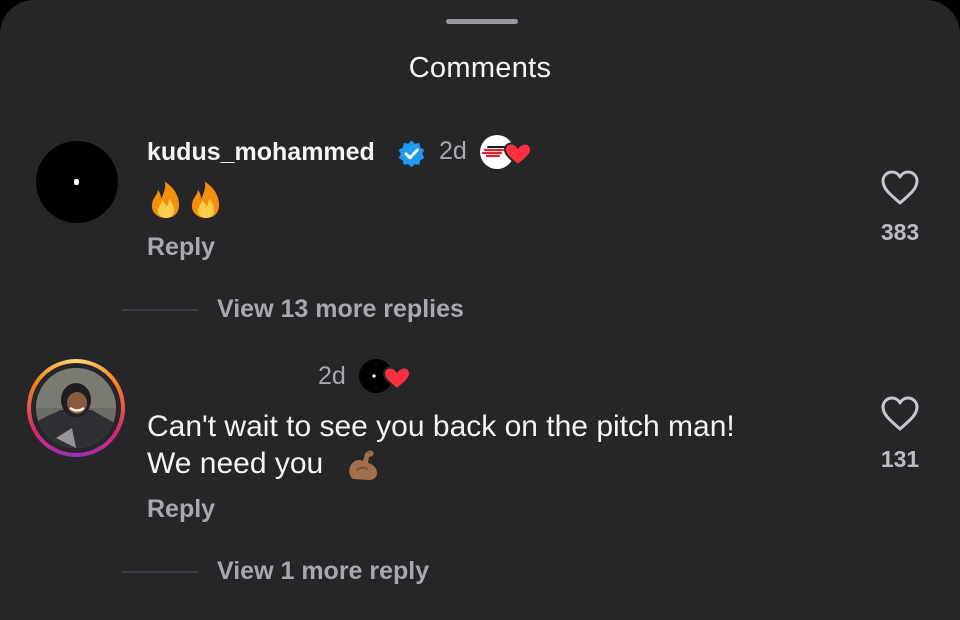  What do you see at coordinates (363, 465) in the screenshot?
I see `flexed-biceps-emoji` at bounding box center [363, 465].